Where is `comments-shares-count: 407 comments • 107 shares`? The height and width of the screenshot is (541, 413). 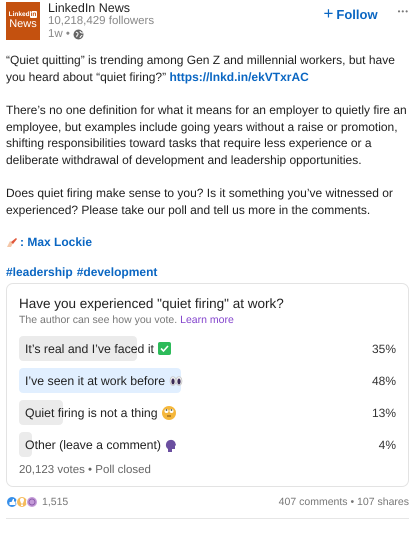 comments-shares-count: 407 comments • 107 shares is located at coordinates (343, 502).